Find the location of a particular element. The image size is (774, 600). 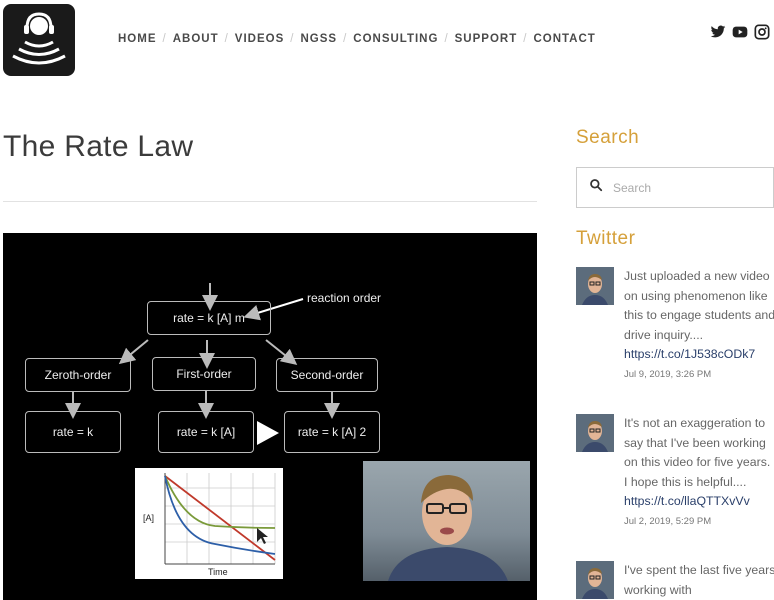

rate-law-text: rate = k [A] m is located at coordinates (209, 318).